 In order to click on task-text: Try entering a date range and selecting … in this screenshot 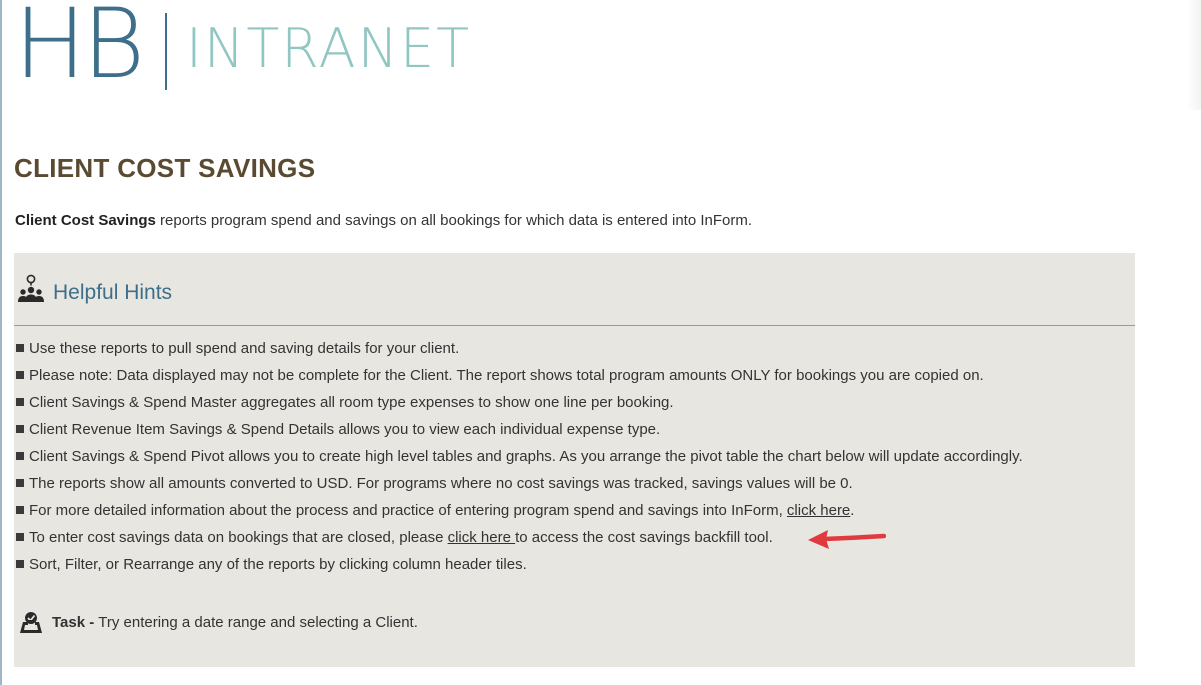, I will do `click(258, 622)`.